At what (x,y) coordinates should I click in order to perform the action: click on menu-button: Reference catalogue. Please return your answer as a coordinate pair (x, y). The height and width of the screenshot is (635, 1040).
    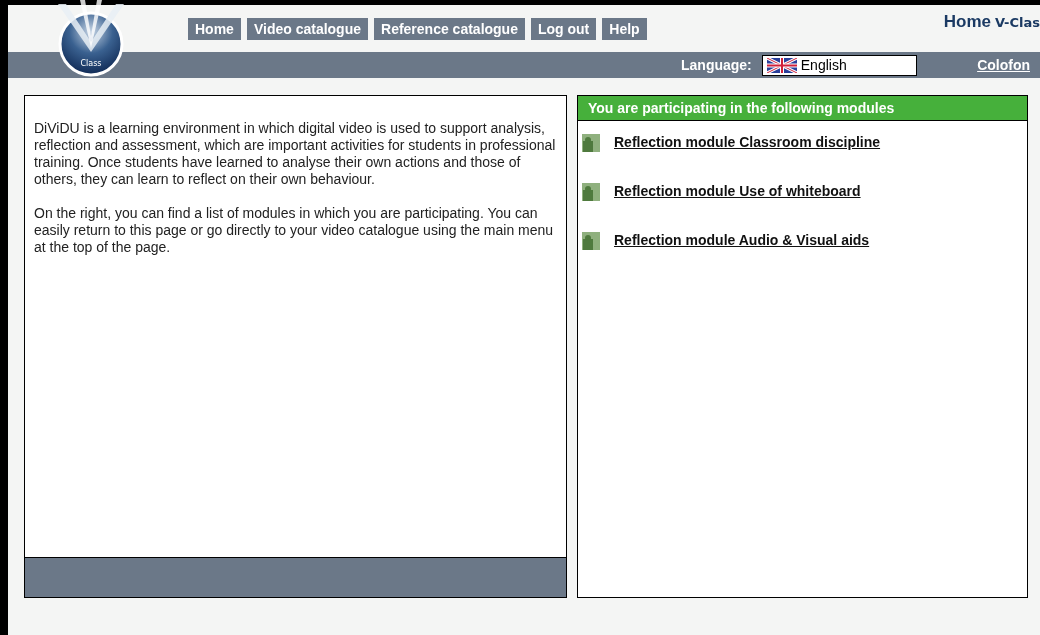
    Looking at the image, I should click on (449, 29).